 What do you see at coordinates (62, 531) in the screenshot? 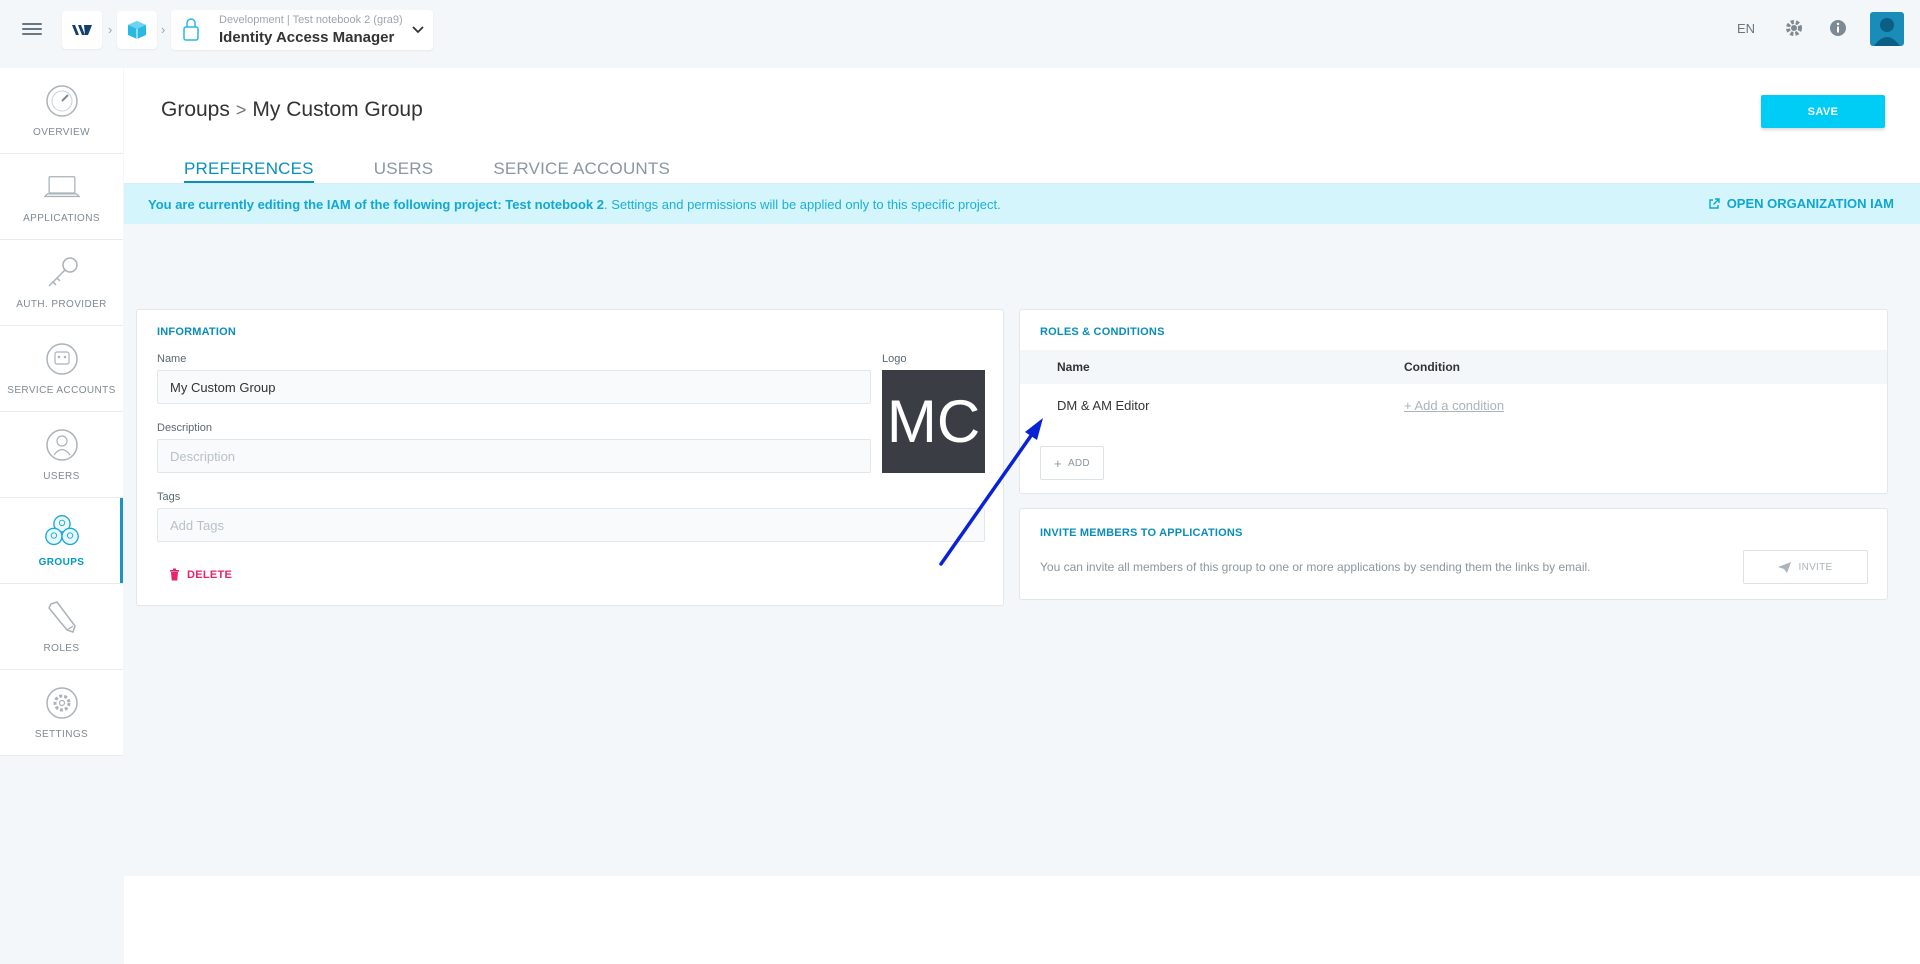
I see `group-icon` at bounding box center [62, 531].